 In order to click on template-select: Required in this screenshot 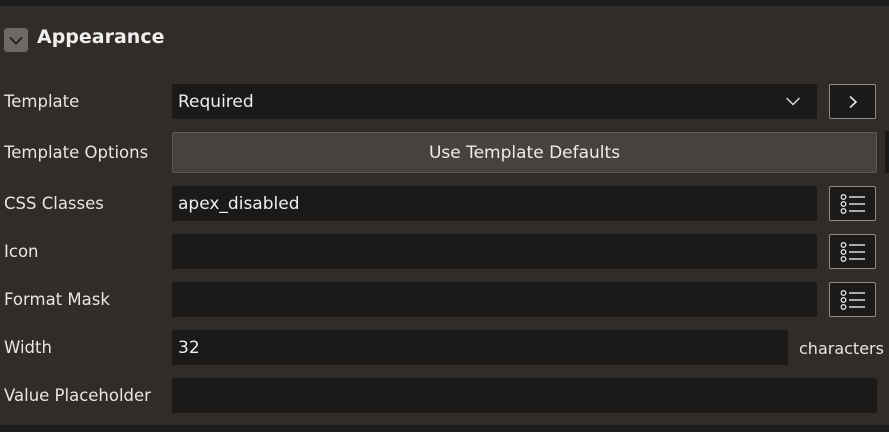, I will do `click(494, 101)`.